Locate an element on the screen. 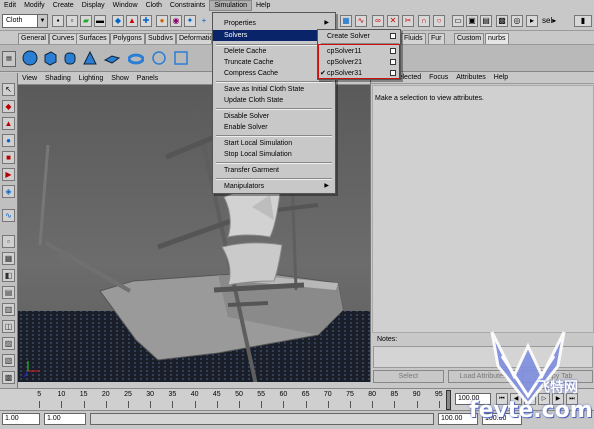 The image size is (594, 429). menu-item-update-cloth-state: Update Cloth State is located at coordinates (274, 100).